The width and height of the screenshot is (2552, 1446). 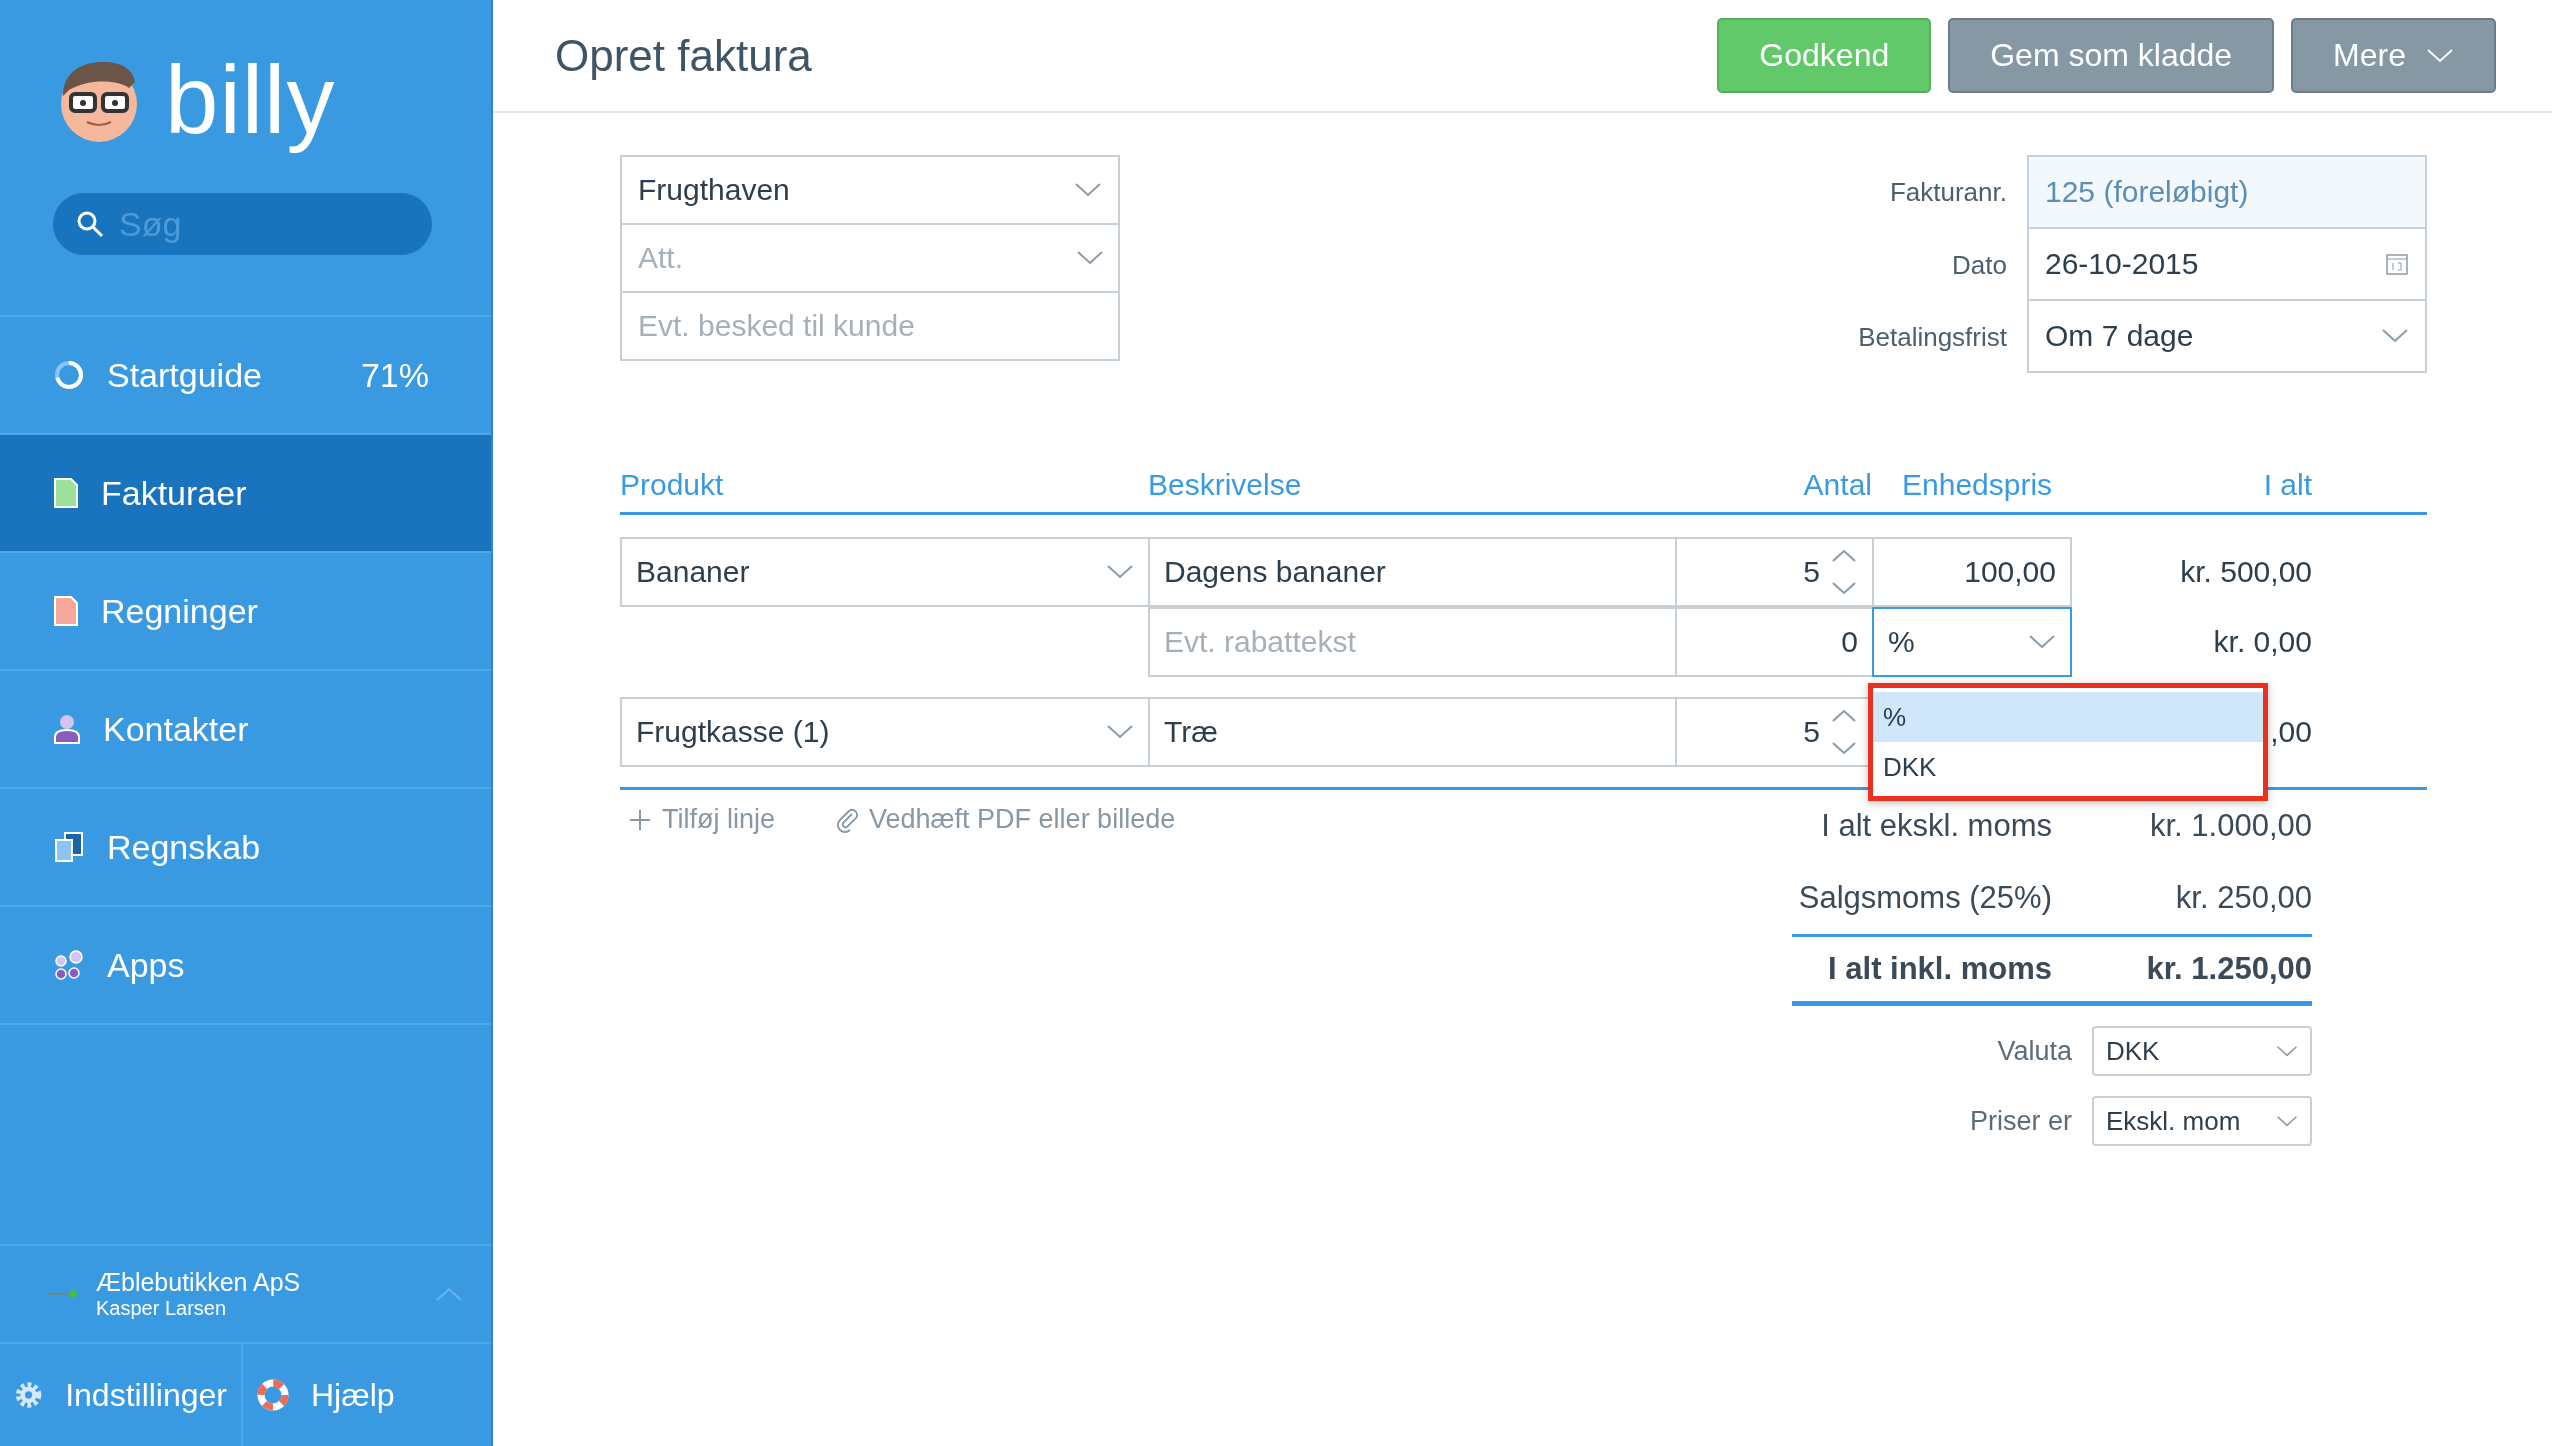 What do you see at coordinates (2202, 1121) in the screenshot?
I see `option-select: Ekskl. mom` at bounding box center [2202, 1121].